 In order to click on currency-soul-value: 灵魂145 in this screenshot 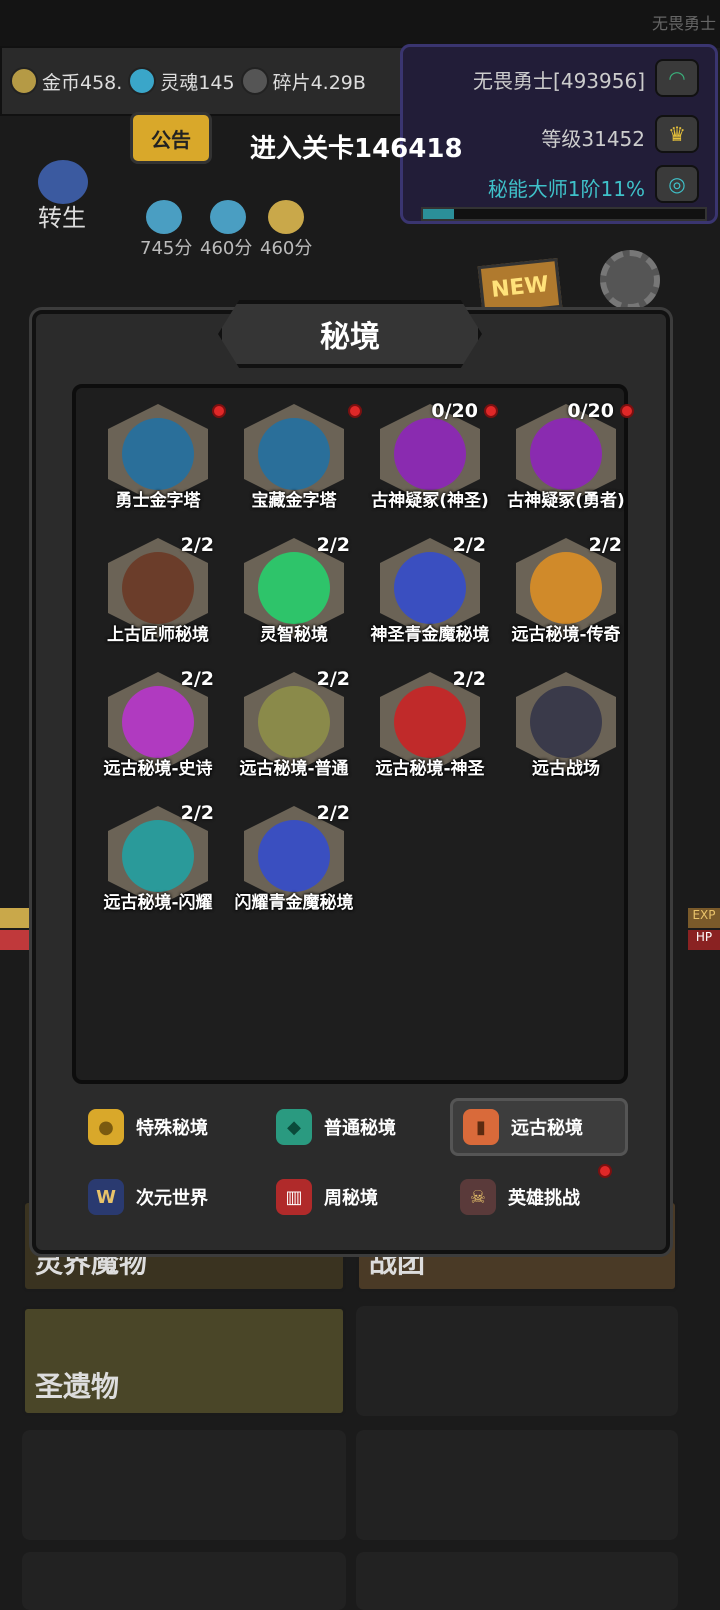, I will do `click(197, 82)`.